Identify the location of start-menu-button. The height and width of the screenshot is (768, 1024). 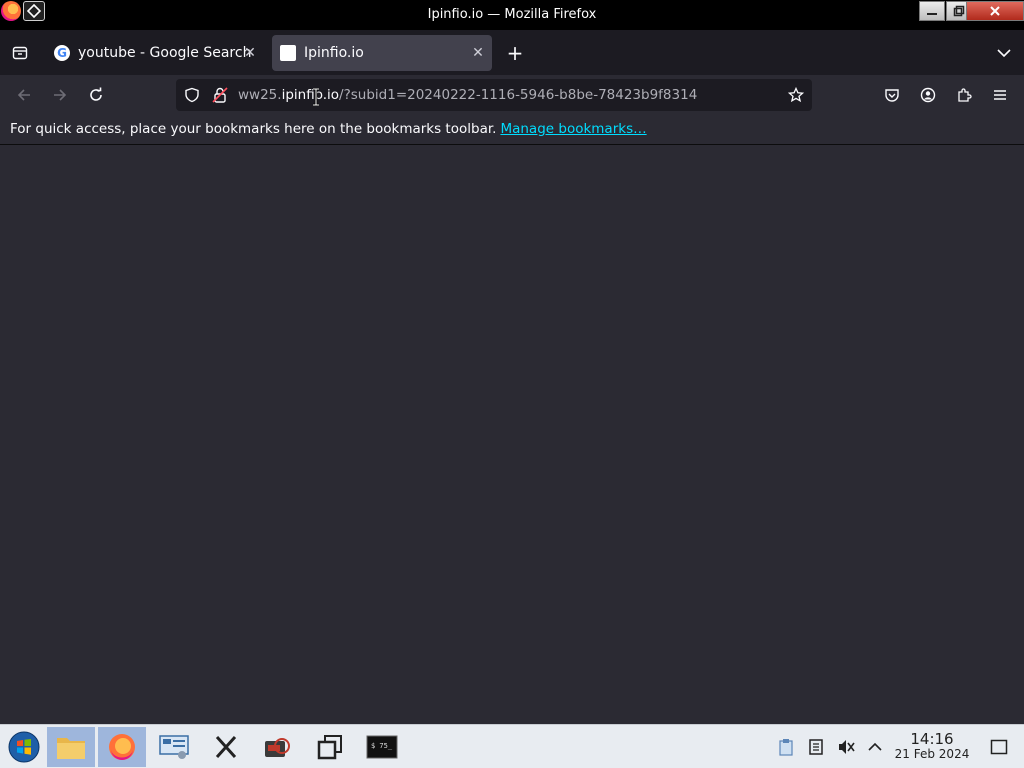
(24, 747).